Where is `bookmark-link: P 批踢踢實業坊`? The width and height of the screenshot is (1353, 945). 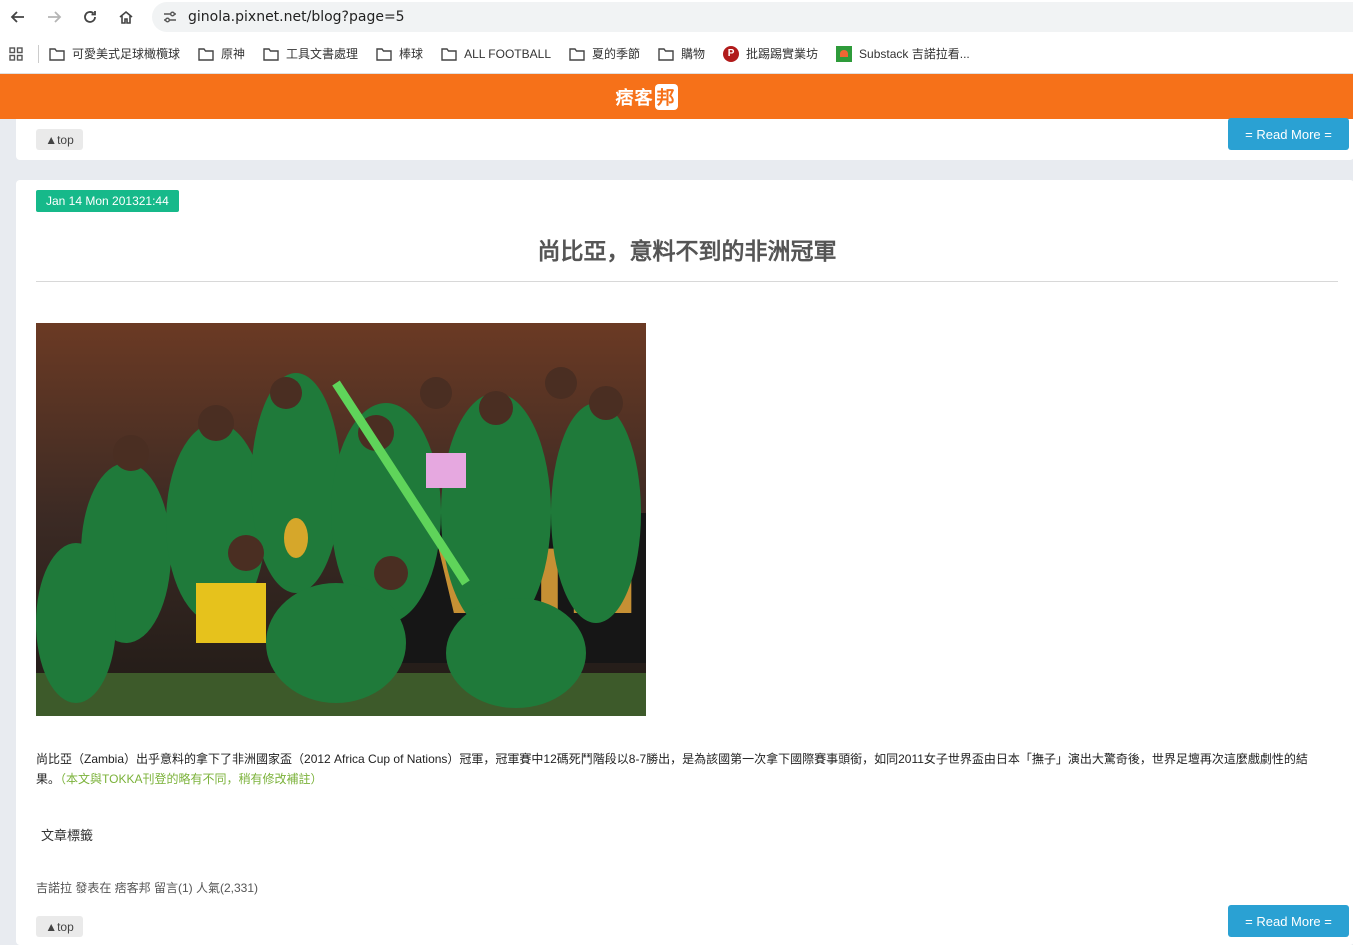
bookmark-link: P 批踢踢實業坊 is located at coordinates (770, 53).